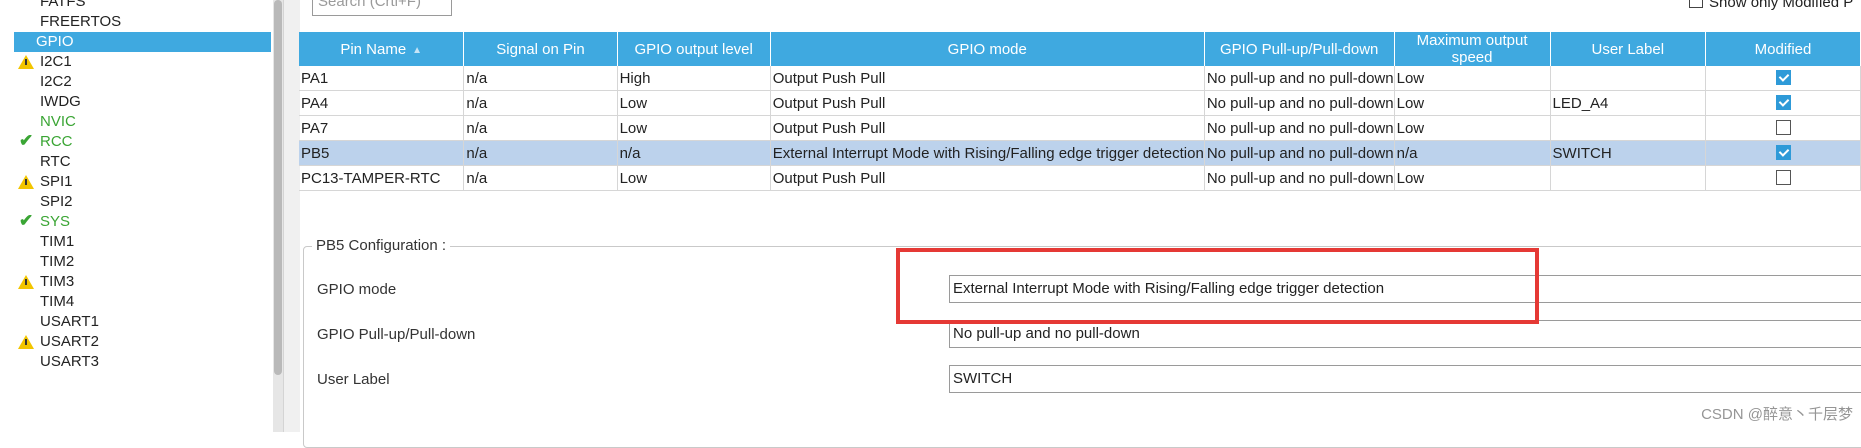 The image size is (1861, 448). Describe the element at coordinates (55, 221) in the screenshot. I see `sidebar-item-label: SYS` at that location.